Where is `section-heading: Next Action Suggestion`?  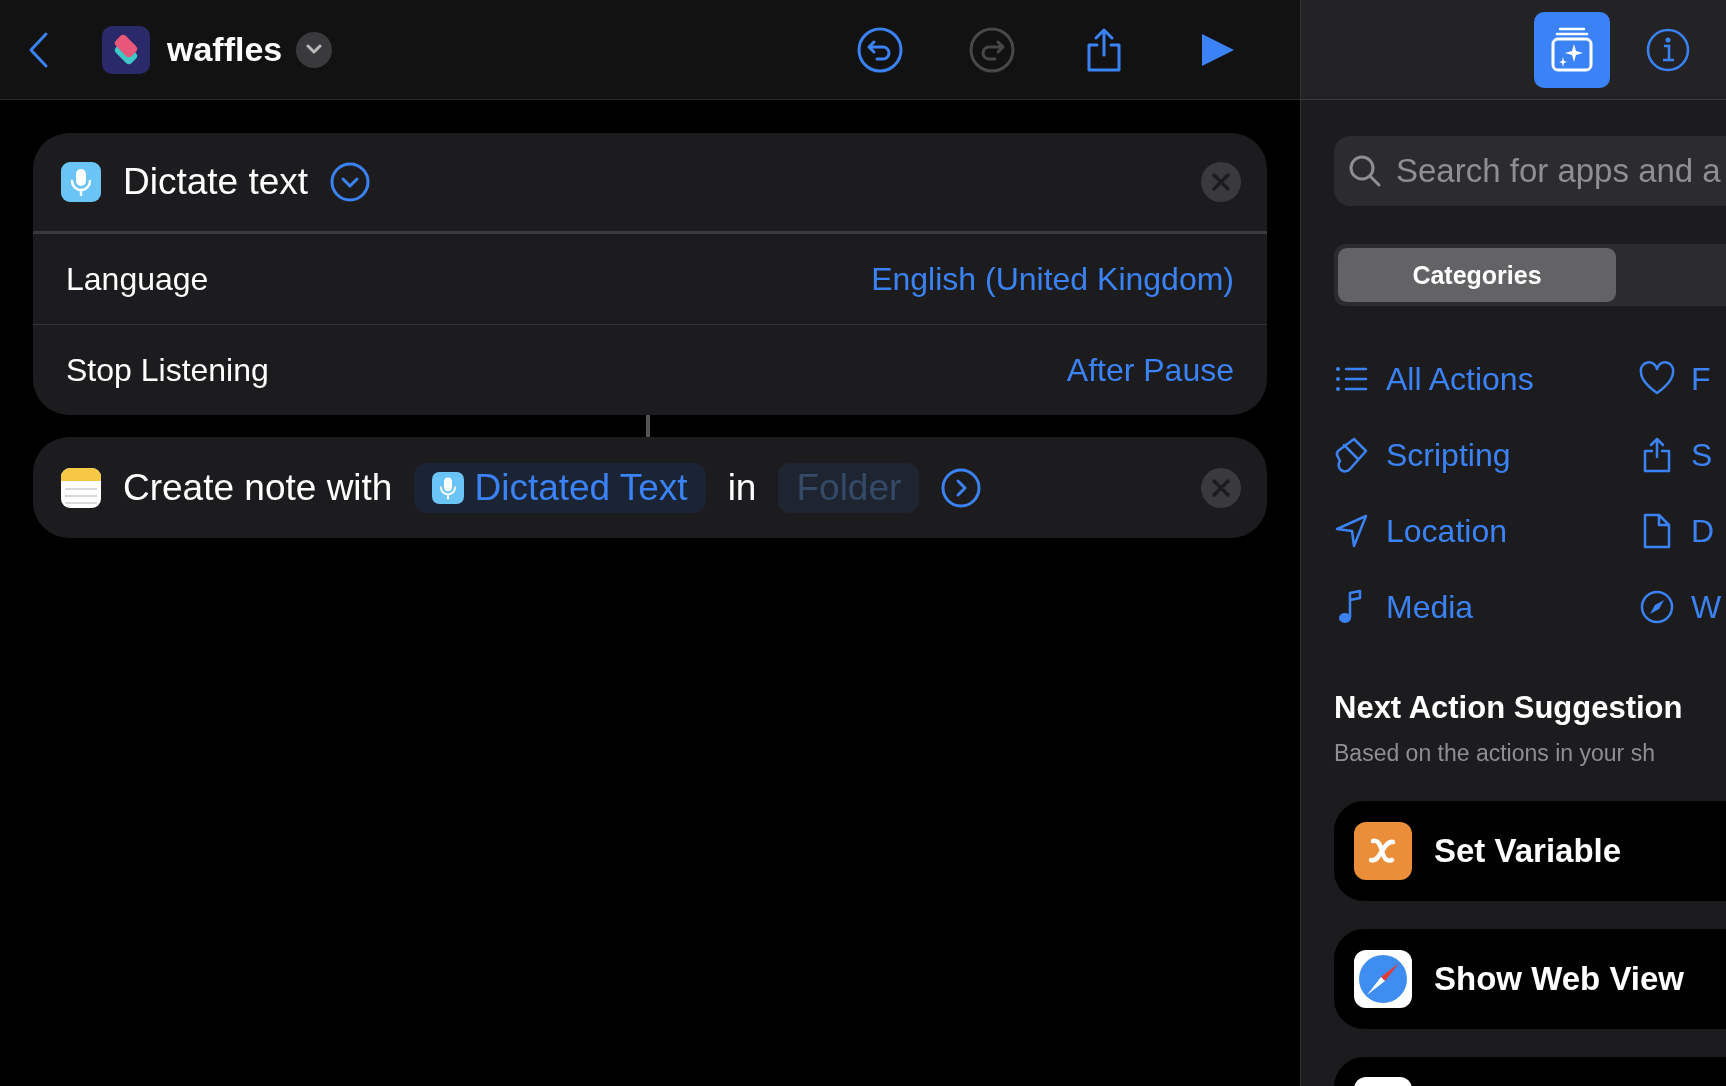
section-heading: Next Action Suggestion is located at coordinates (1509, 708).